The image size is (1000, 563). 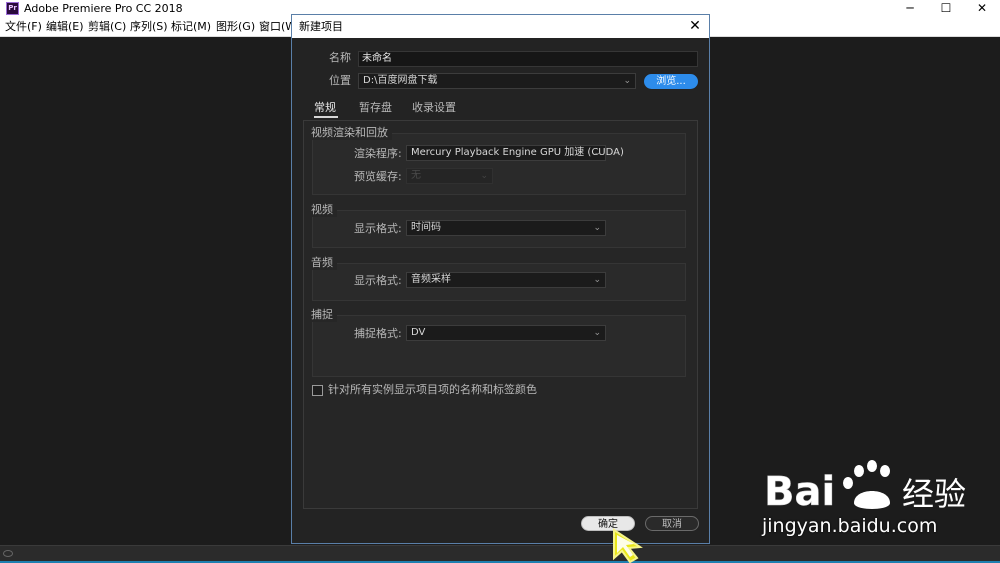 I want to click on audio-display-format-value: 音频采样, so click(x=431, y=279).